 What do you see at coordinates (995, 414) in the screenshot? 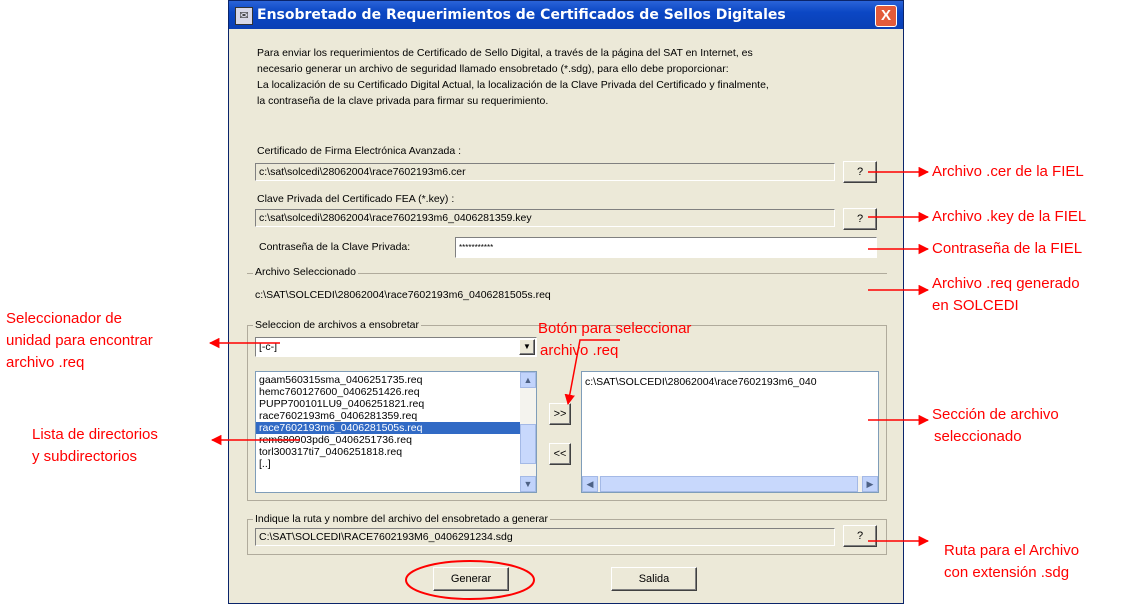
I see `annotation-section-line: Sección de archivo` at bounding box center [995, 414].